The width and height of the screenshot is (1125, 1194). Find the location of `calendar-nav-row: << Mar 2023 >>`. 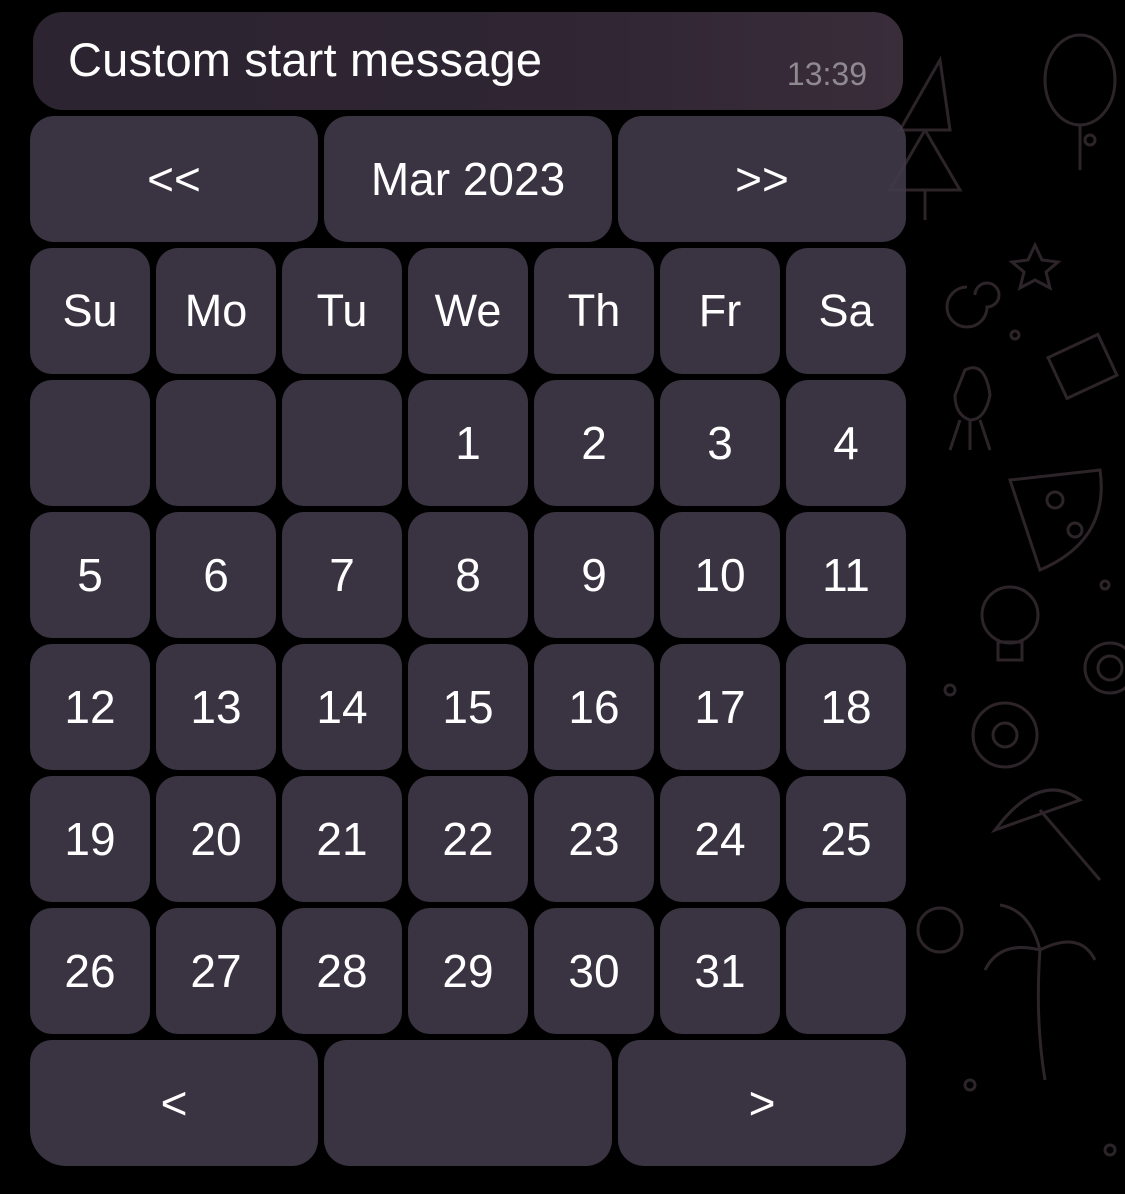

calendar-nav-row: << Mar 2023 >> is located at coordinates (468, 179).